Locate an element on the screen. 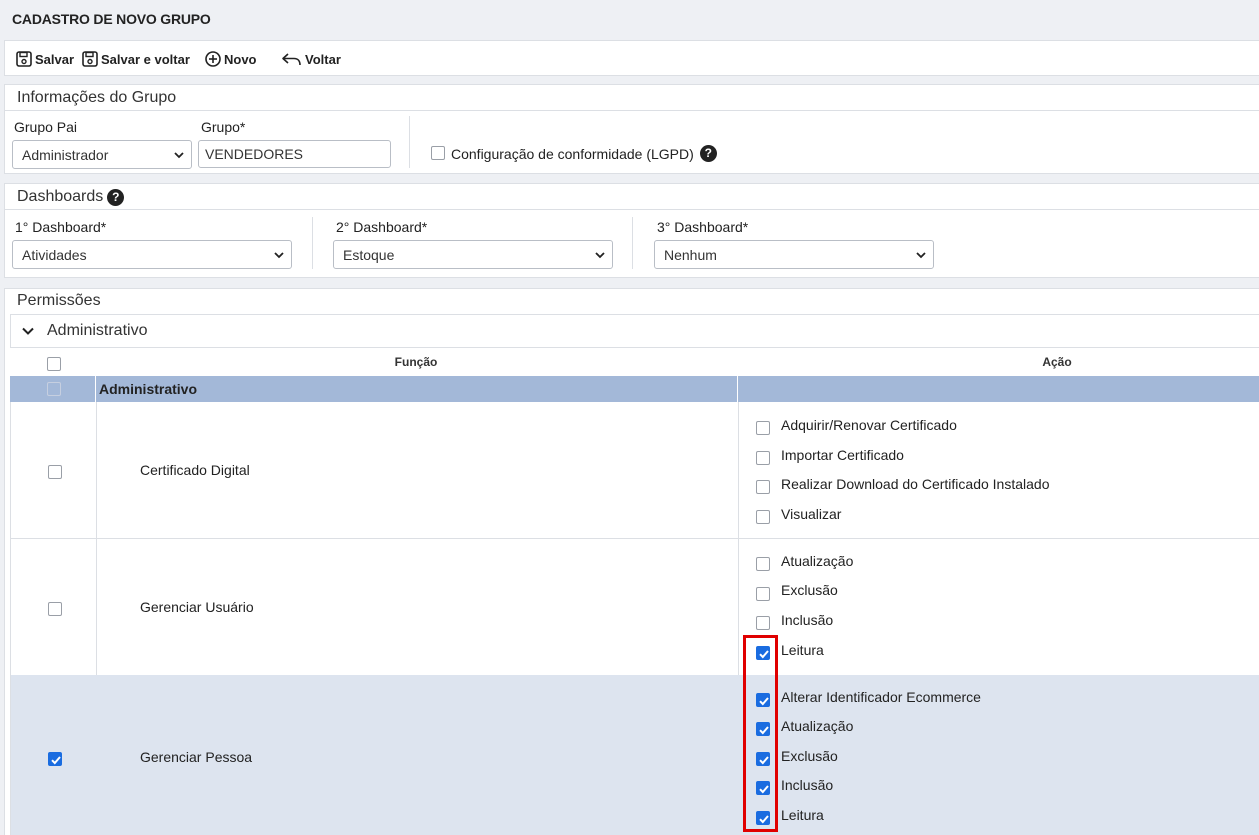 The height and width of the screenshot is (835, 1259). check-icon is located at coordinates (56, 760).